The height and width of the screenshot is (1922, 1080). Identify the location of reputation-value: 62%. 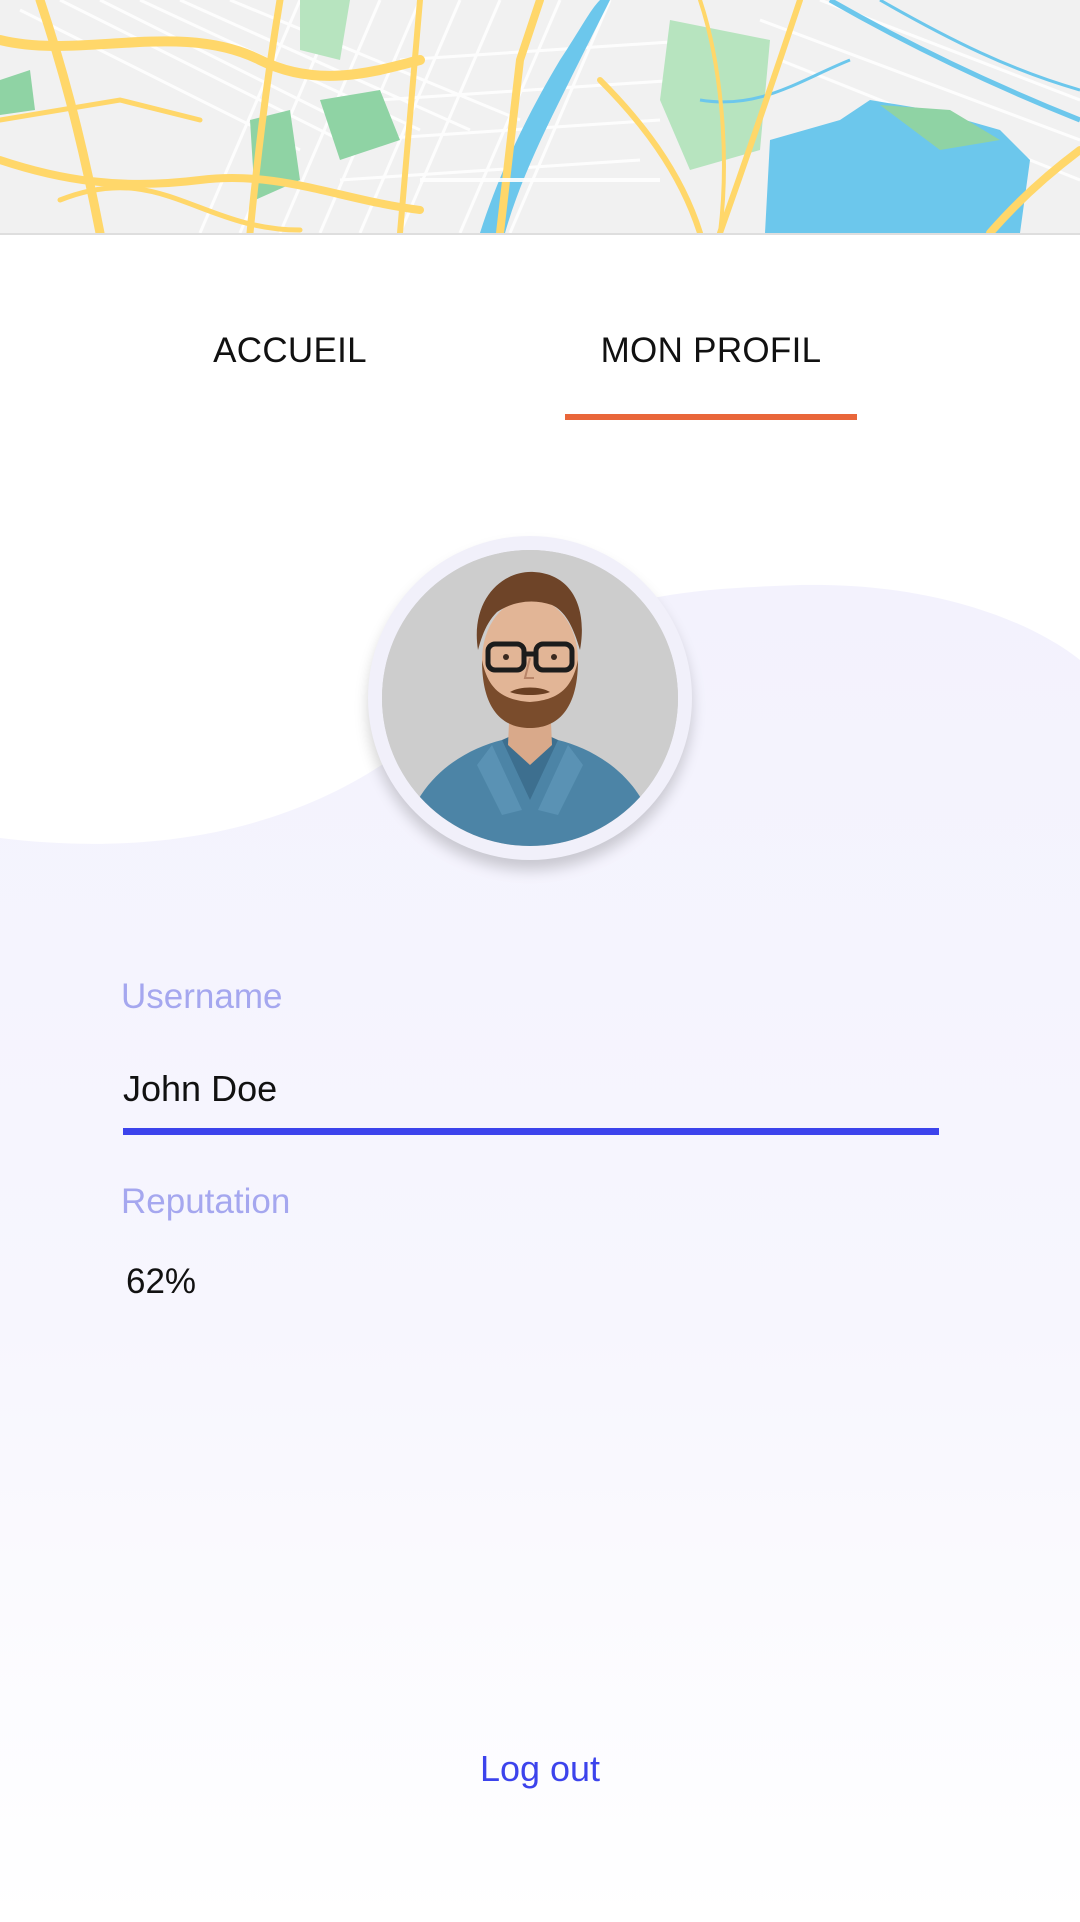
(161, 1281).